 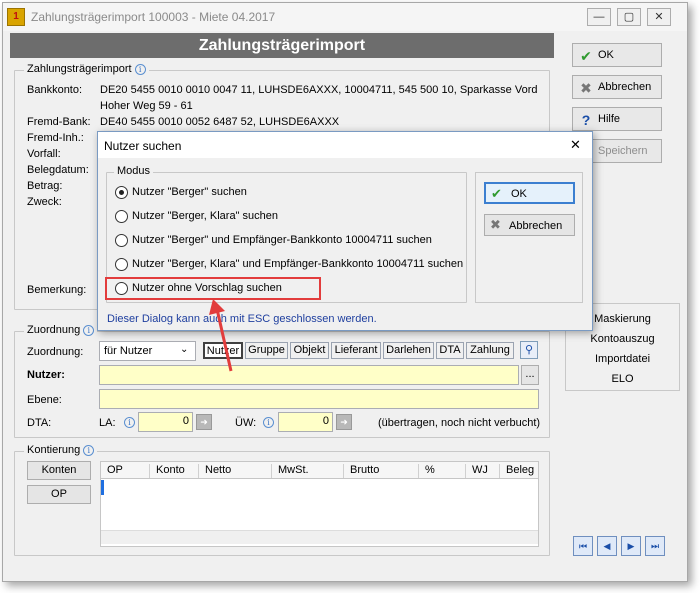 I want to click on horizontal-scrollbar, so click(x=319, y=537).